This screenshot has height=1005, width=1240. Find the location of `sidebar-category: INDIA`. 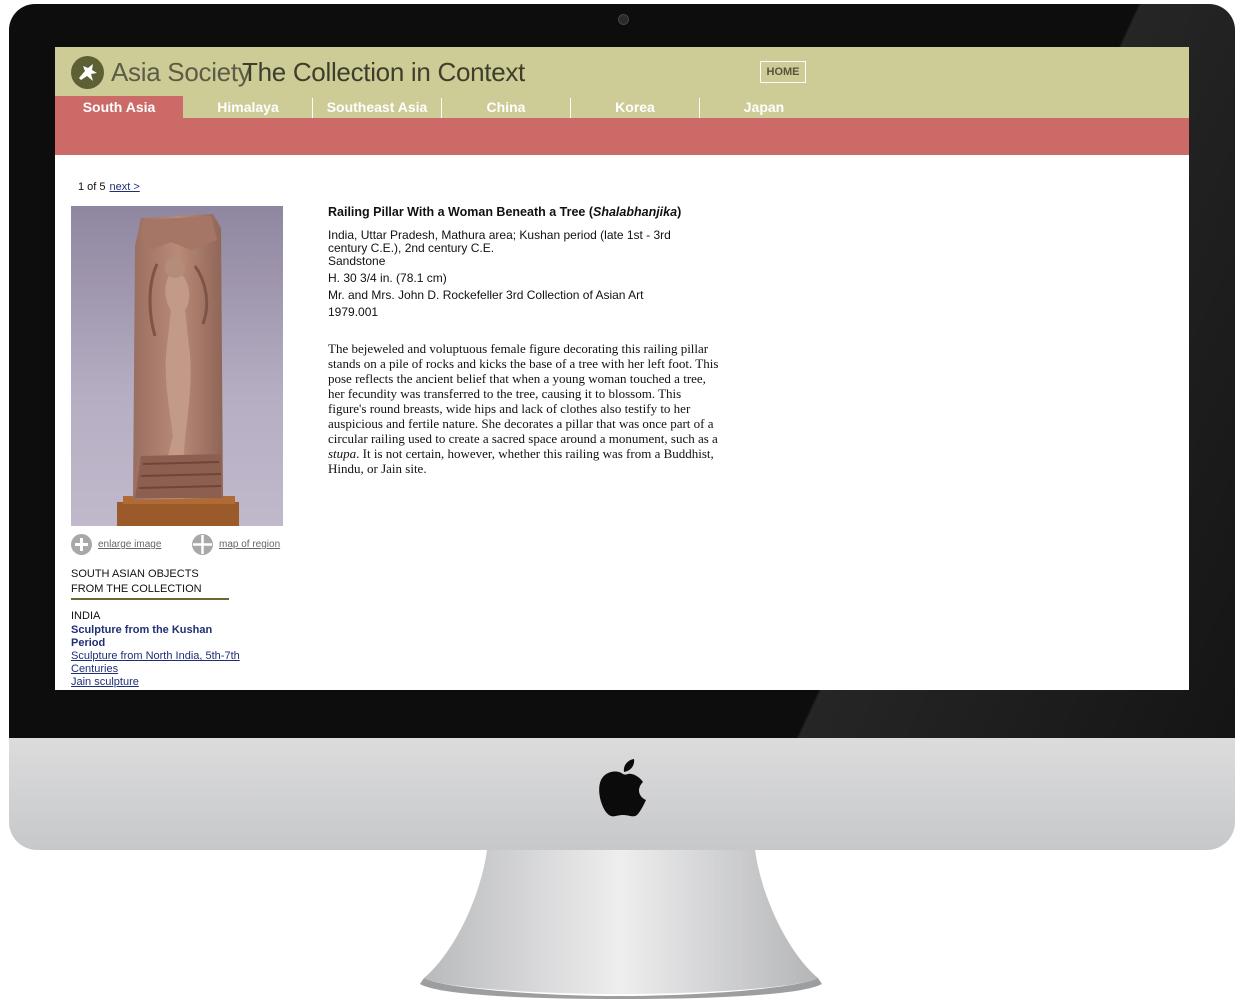

sidebar-category: INDIA is located at coordinates (86, 616).